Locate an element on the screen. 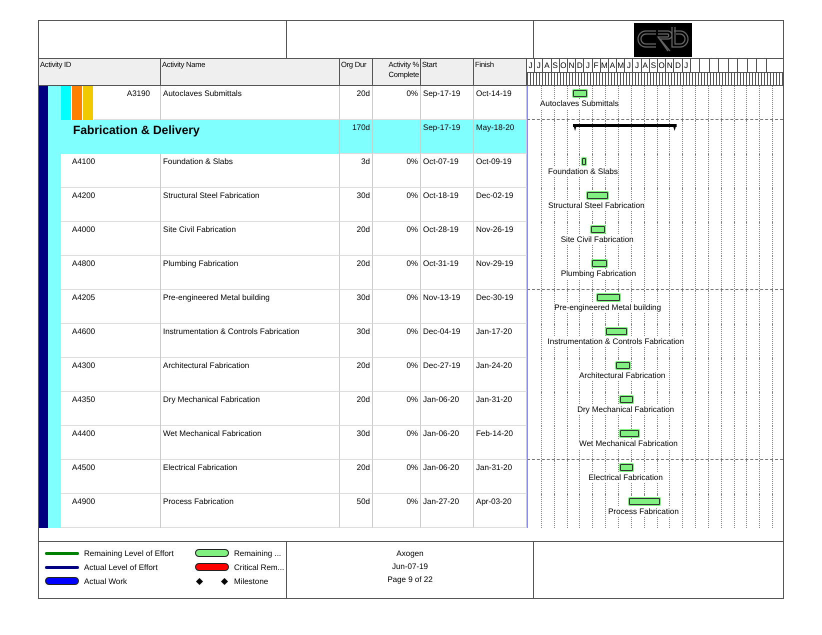 This screenshot has width=822, height=635. table-cell: Jan-17-20 is located at coordinates (500, 341).